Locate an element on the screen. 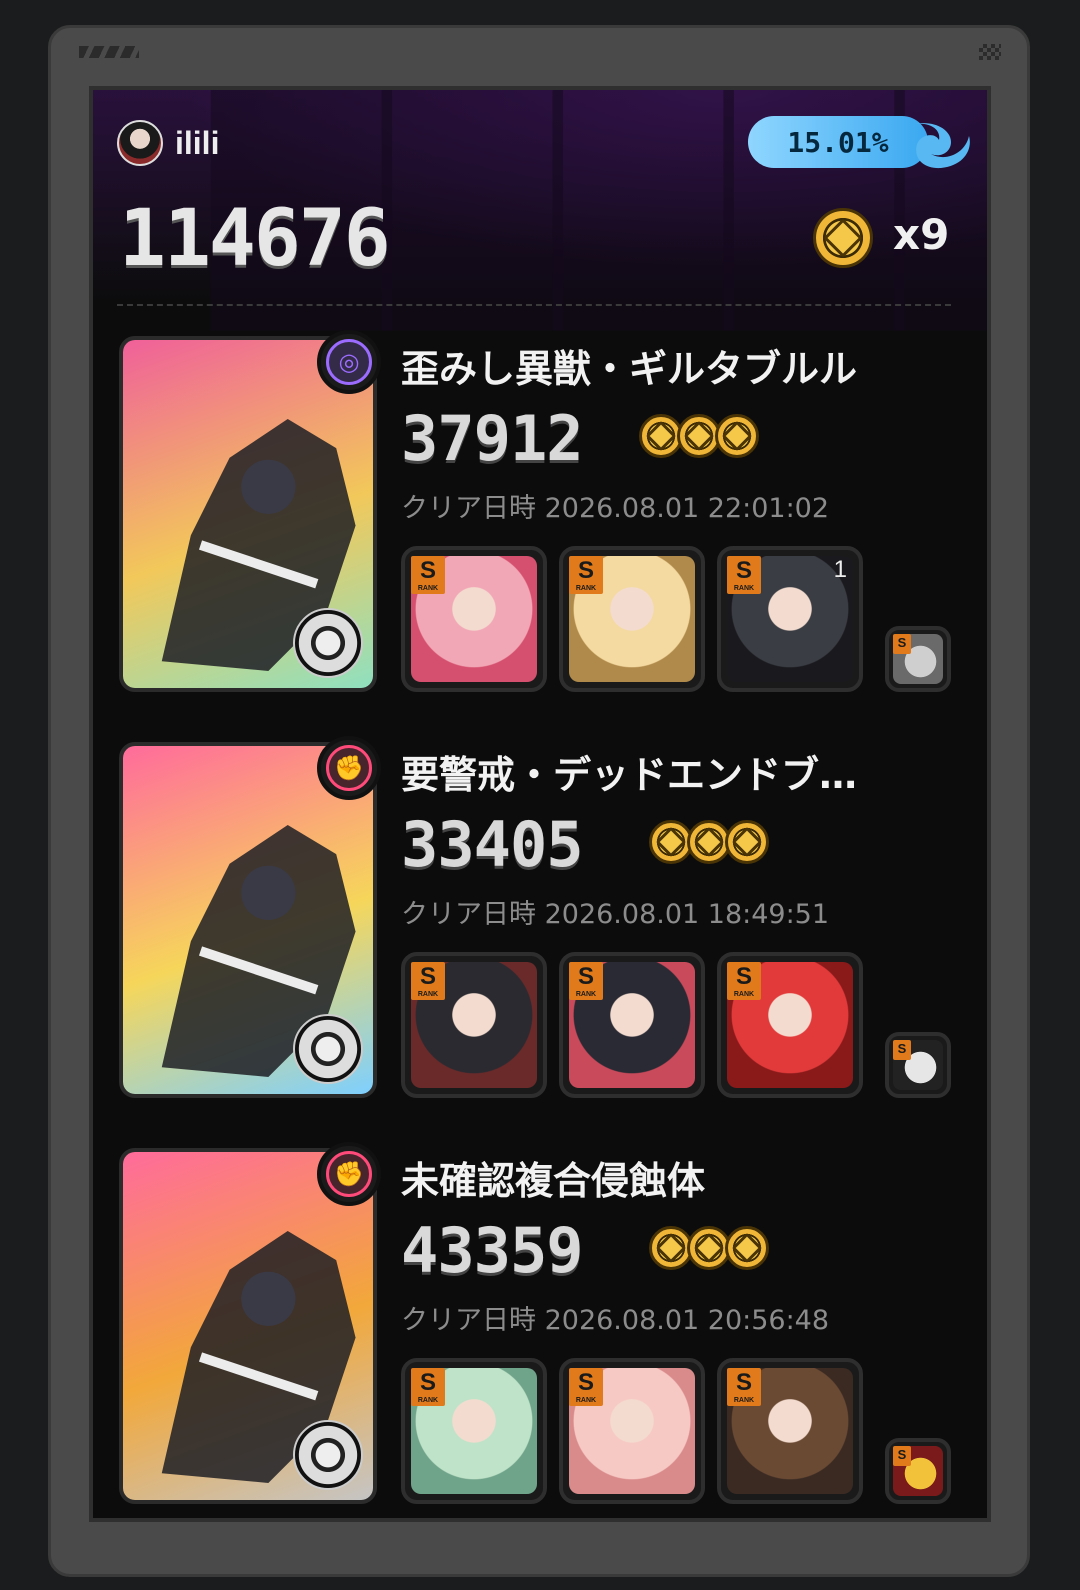 The height and width of the screenshot is (1590, 1080). avatar is located at coordinates (140, 143).